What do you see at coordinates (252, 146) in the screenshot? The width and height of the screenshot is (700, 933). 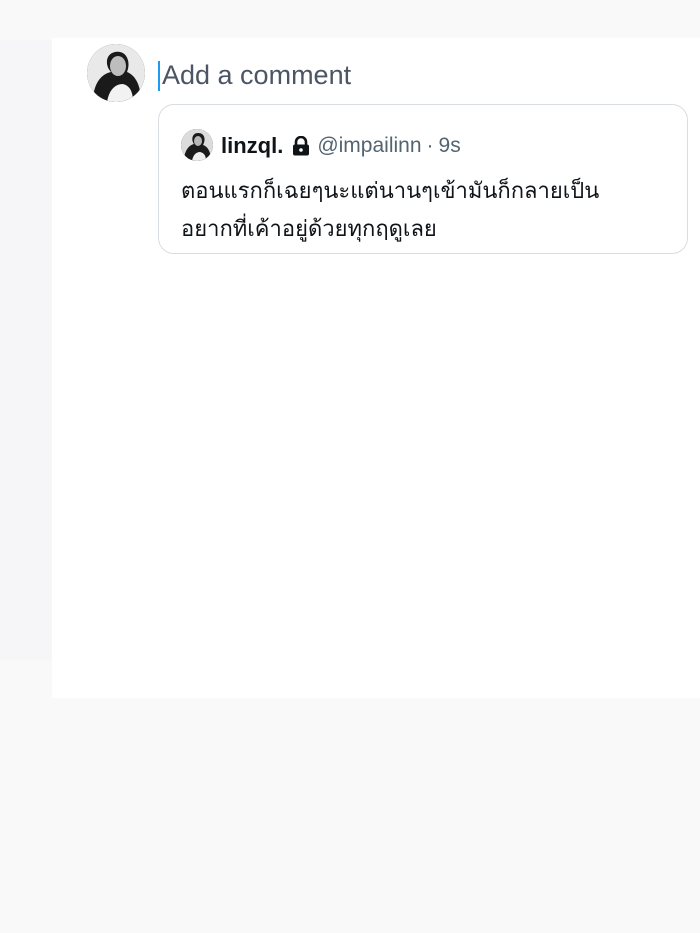 I see `display-name: linzql.` at bounding box center [252, 146].